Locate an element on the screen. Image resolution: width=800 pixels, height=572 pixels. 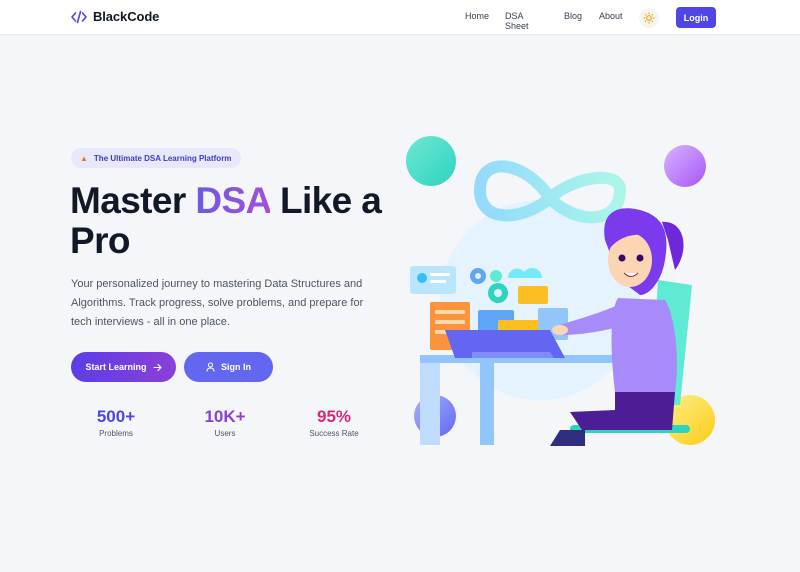
hero-title-pre: Master is located at coordinates (133, 200).